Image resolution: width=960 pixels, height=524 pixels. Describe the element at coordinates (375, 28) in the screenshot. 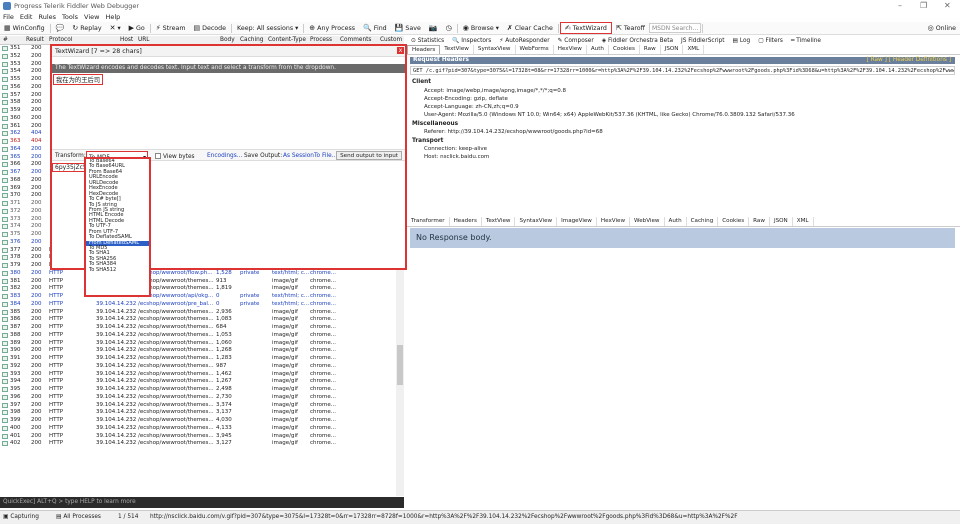

I see `find-button: 🔍 Find` at that location.